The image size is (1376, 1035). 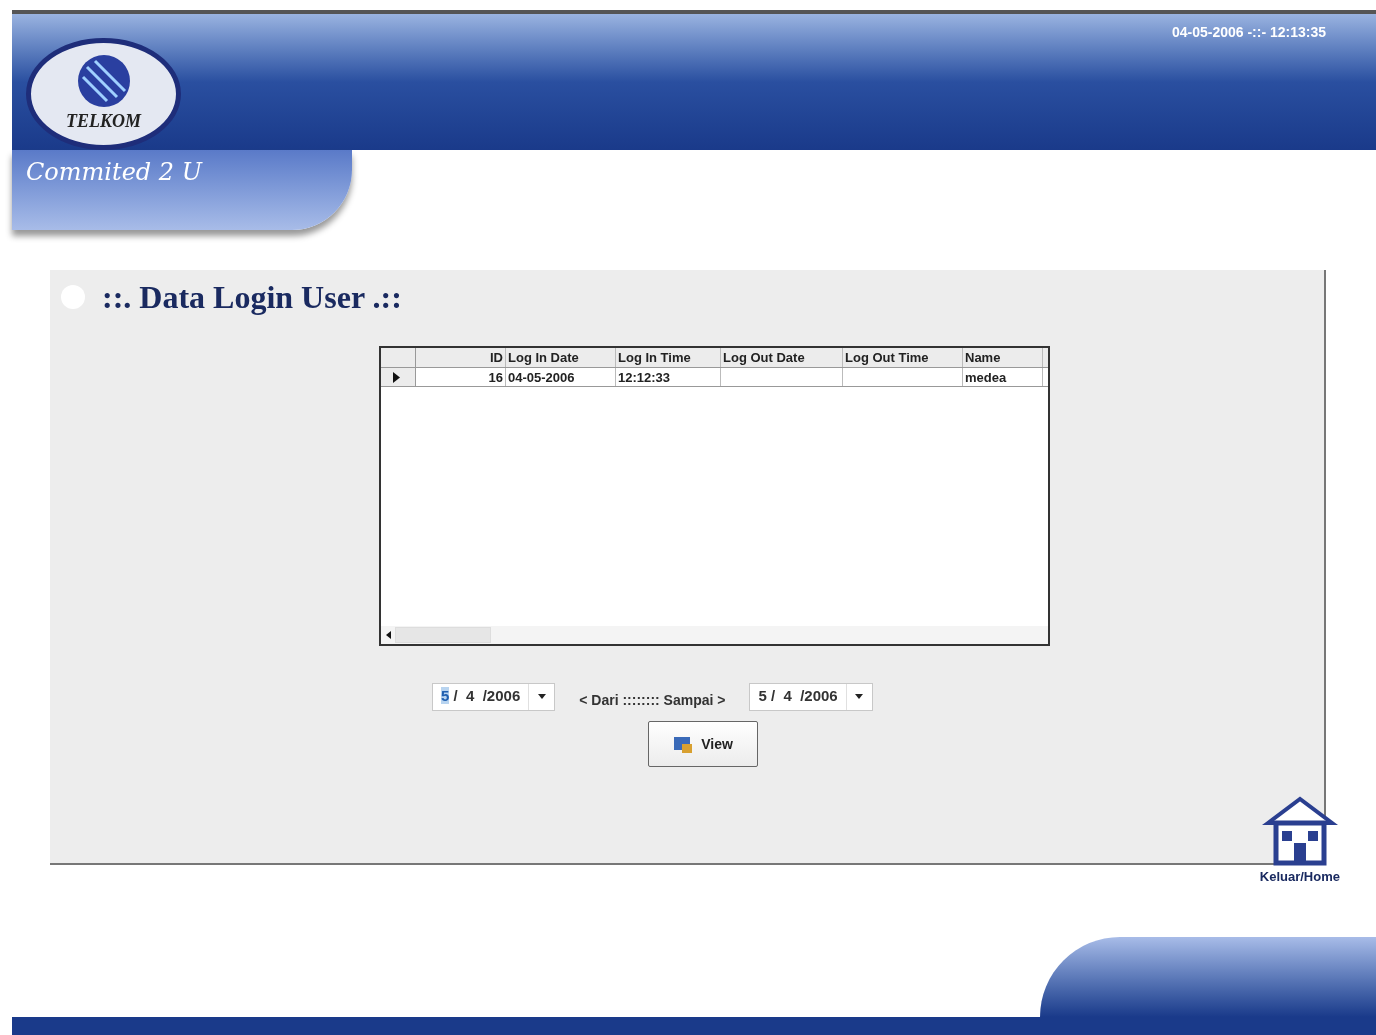 I want to click on column-header: Log In Date, so click(x=561, y=357).